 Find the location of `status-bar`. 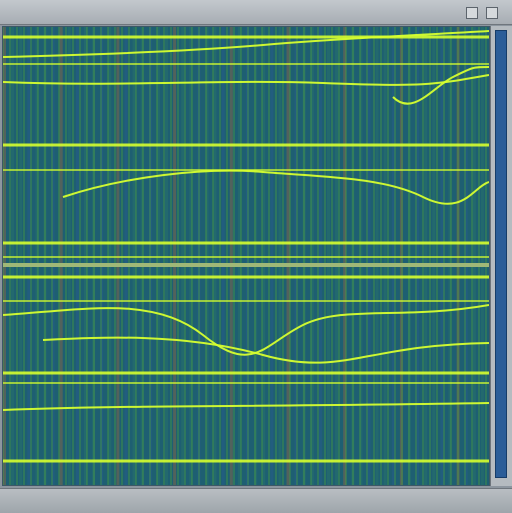

status-bar is located at coordinates (256, 500).